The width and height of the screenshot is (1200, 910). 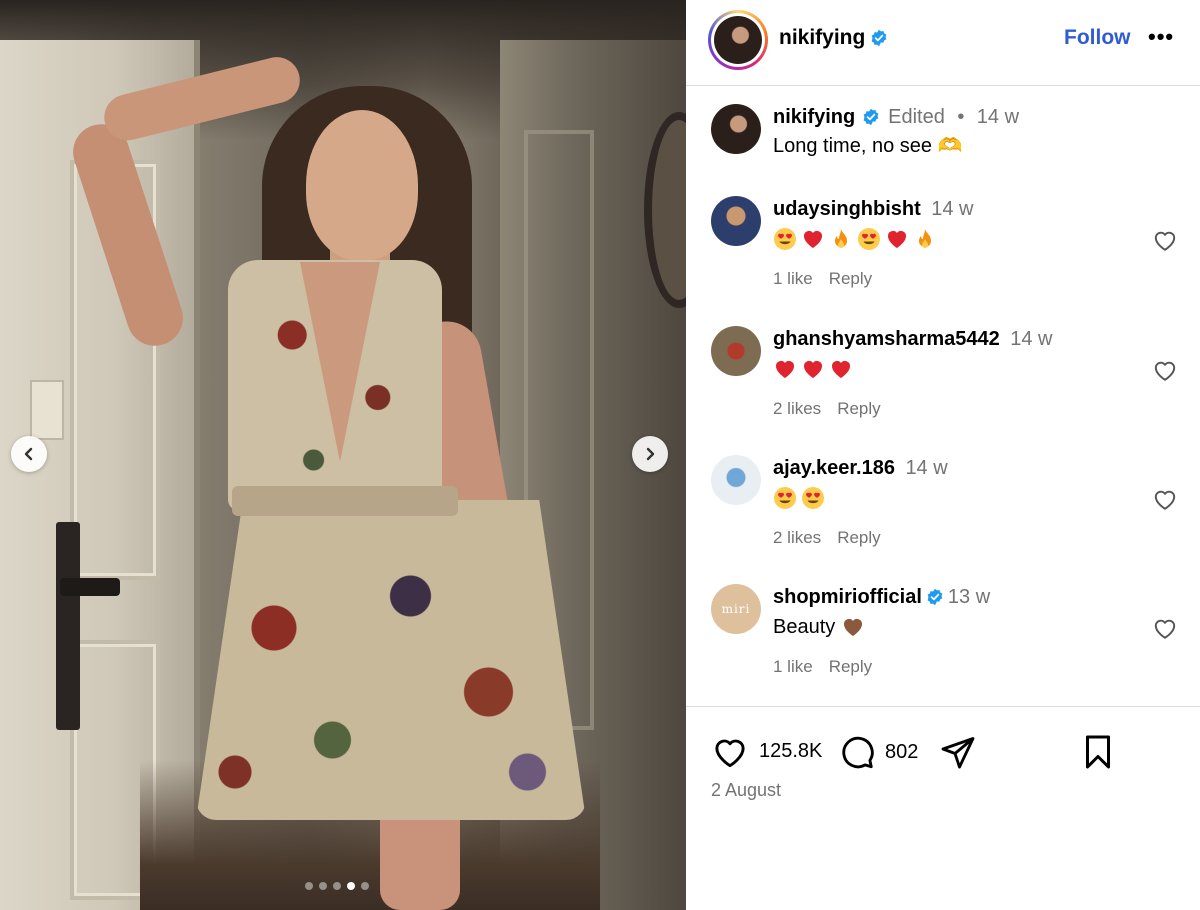 I want to click on caption-age: 14 w, so click(x=998, y=117).